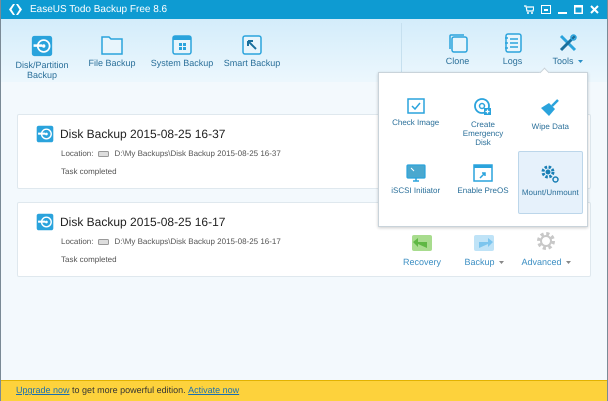 This screenshot has width=608, height=401. What do you see at coordinates (15, 9) in the screenshot?
I see `logo-icon` at bounding box center [15, 9].